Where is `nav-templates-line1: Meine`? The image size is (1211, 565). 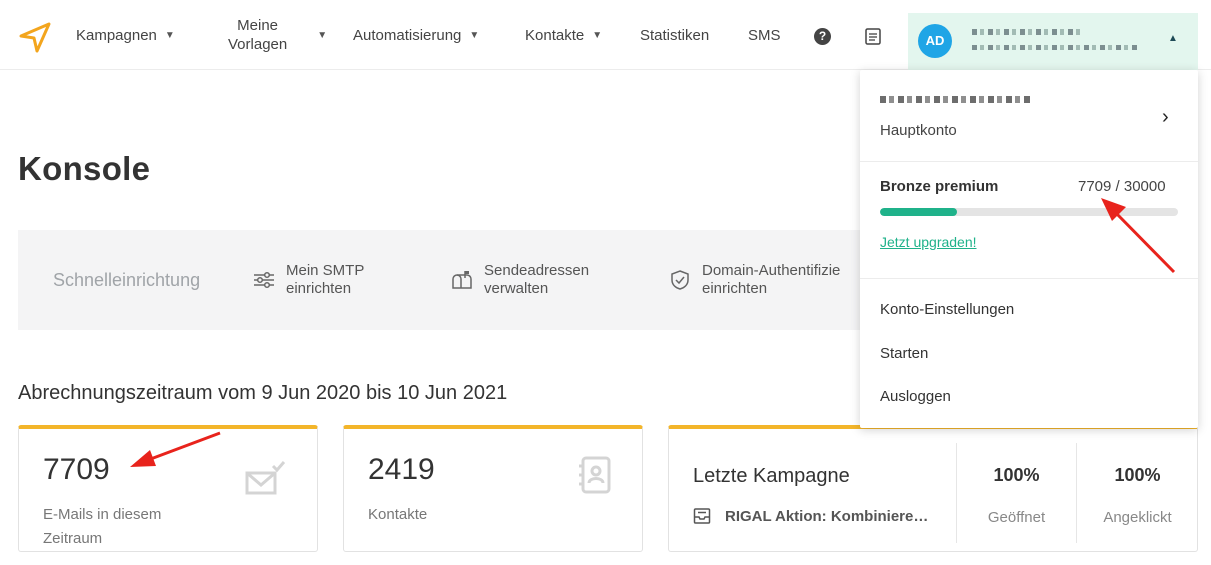 nav-templates-line1: Meine is located at coordinates (258, 25).